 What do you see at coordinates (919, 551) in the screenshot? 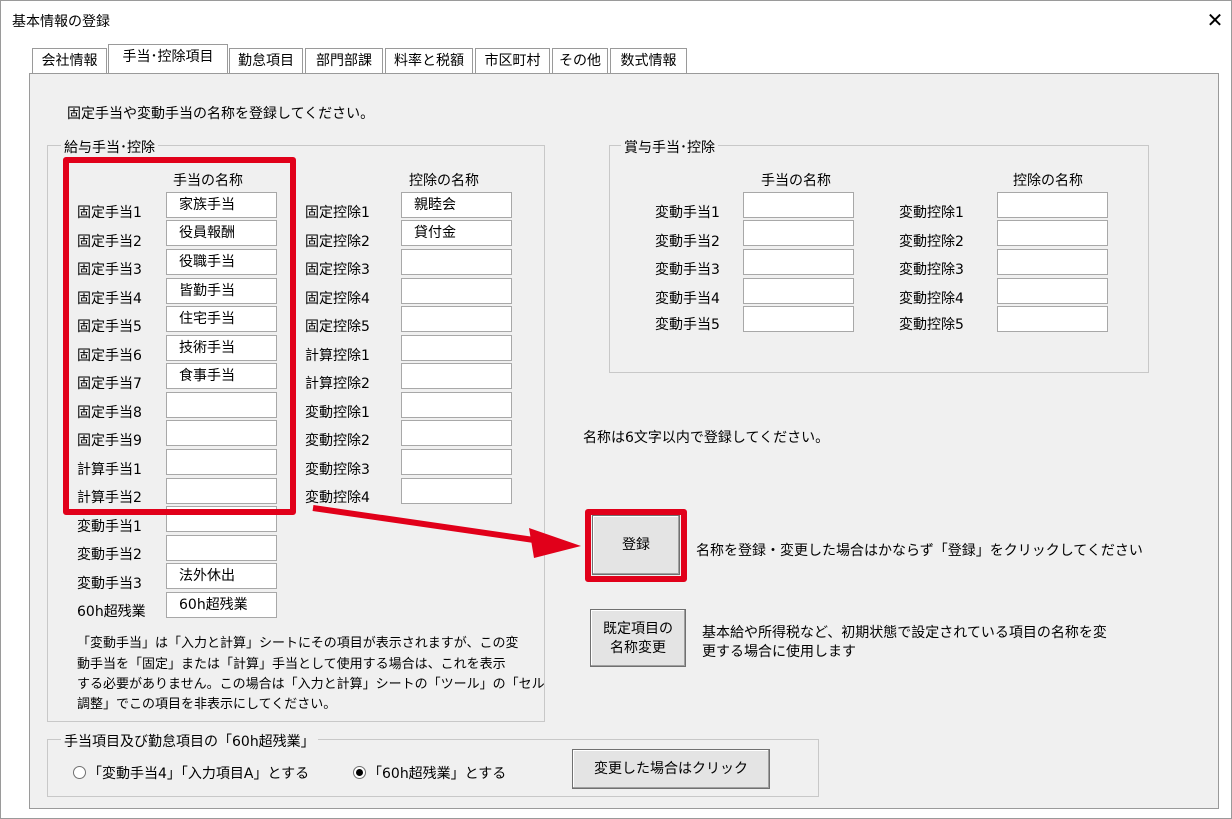
I see `register-note: 名称を登録・変更した場合はかならず「登録」をクリックしてください` at bounding box center [919, 551].